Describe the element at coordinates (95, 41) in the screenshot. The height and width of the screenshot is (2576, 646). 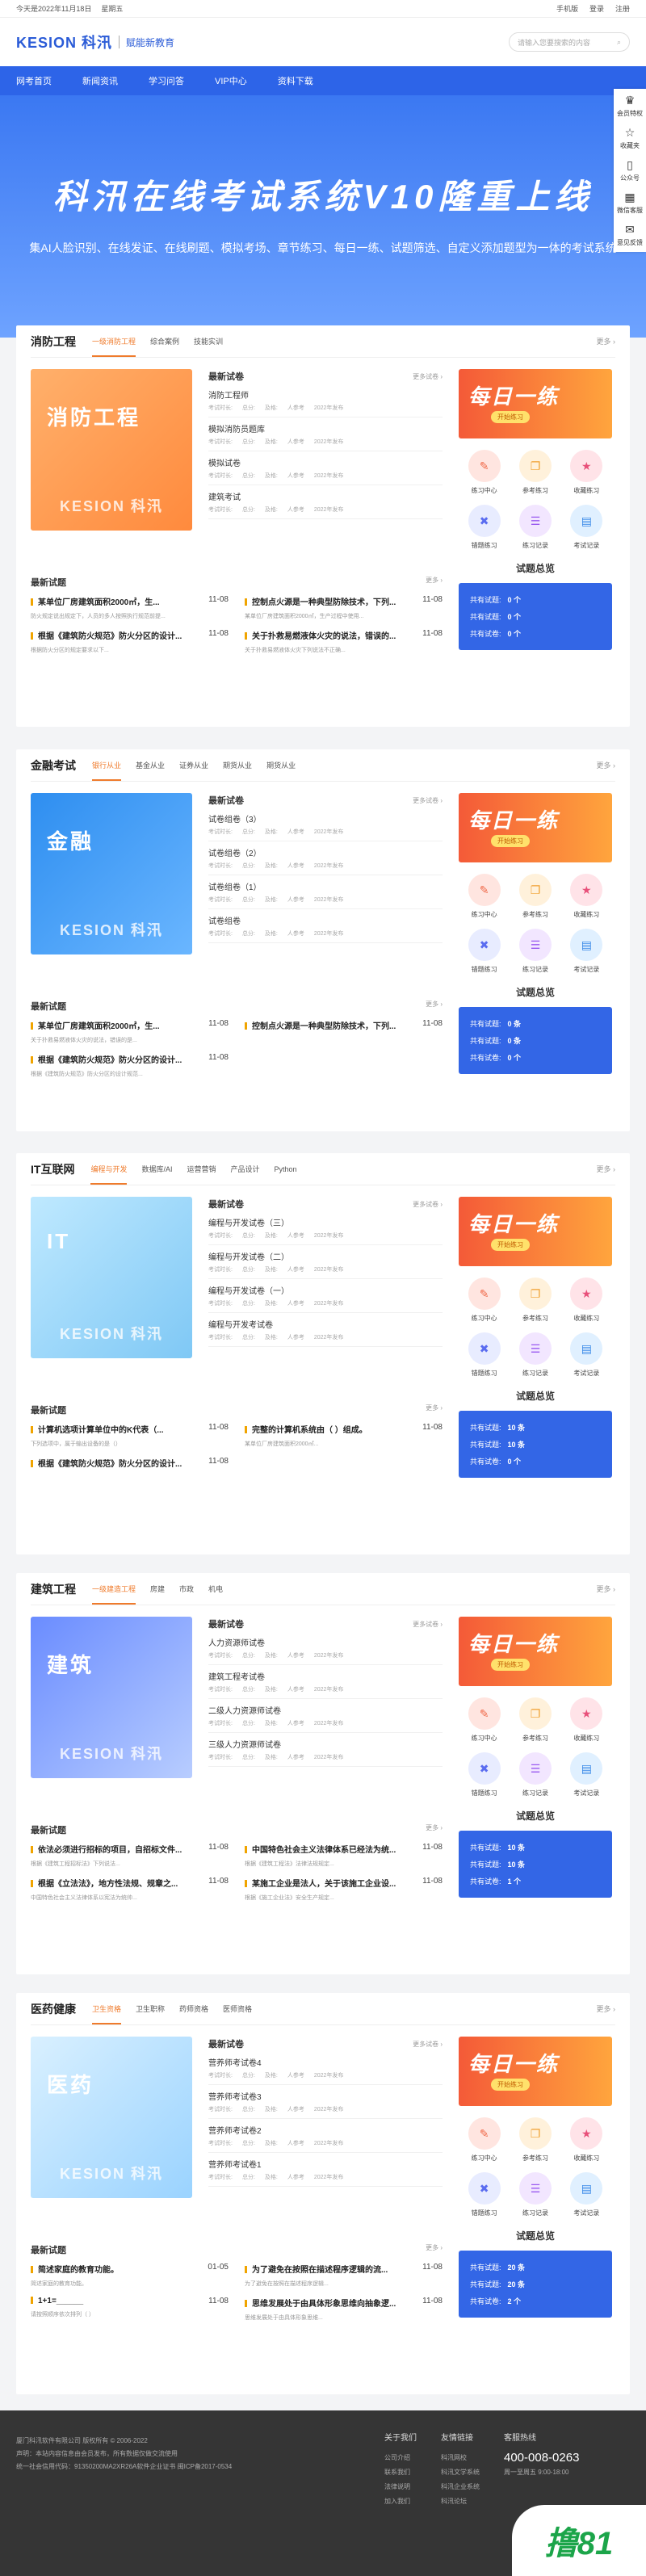
I see `logo: KESION 科汛 赋能新教育` at that location.